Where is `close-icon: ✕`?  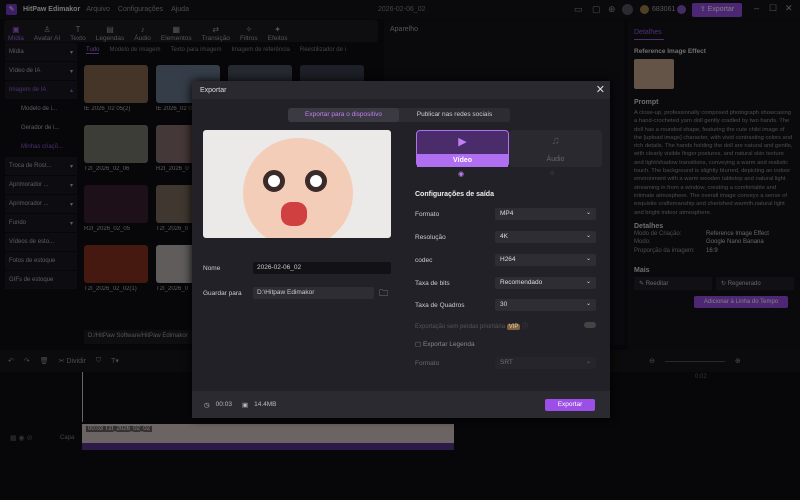 close-icon: ✕ is located at coordinates (600, 89).